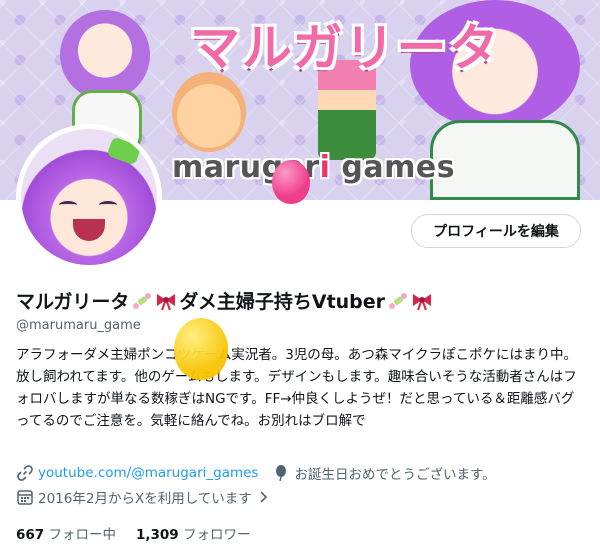 The image size is (600, 553). I want to click on banner-brand: marugari games, so click(313, 167).